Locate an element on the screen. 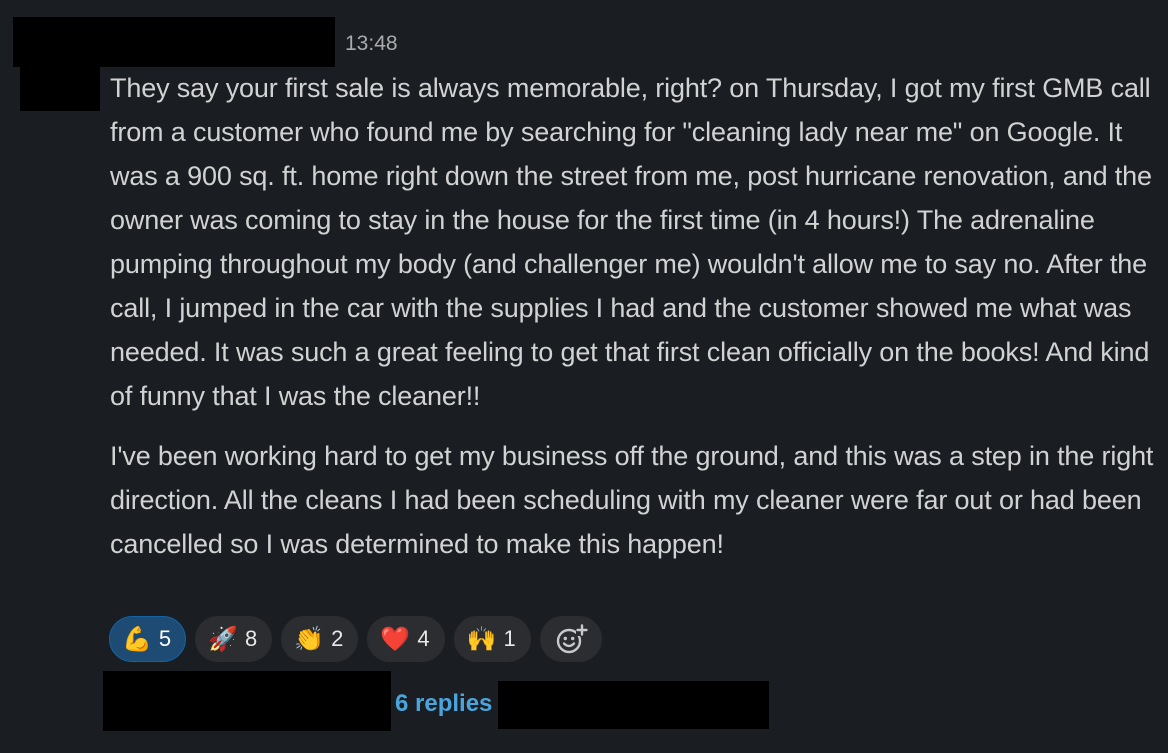  reaction-count: 1 is located at coordinates (509, 638).